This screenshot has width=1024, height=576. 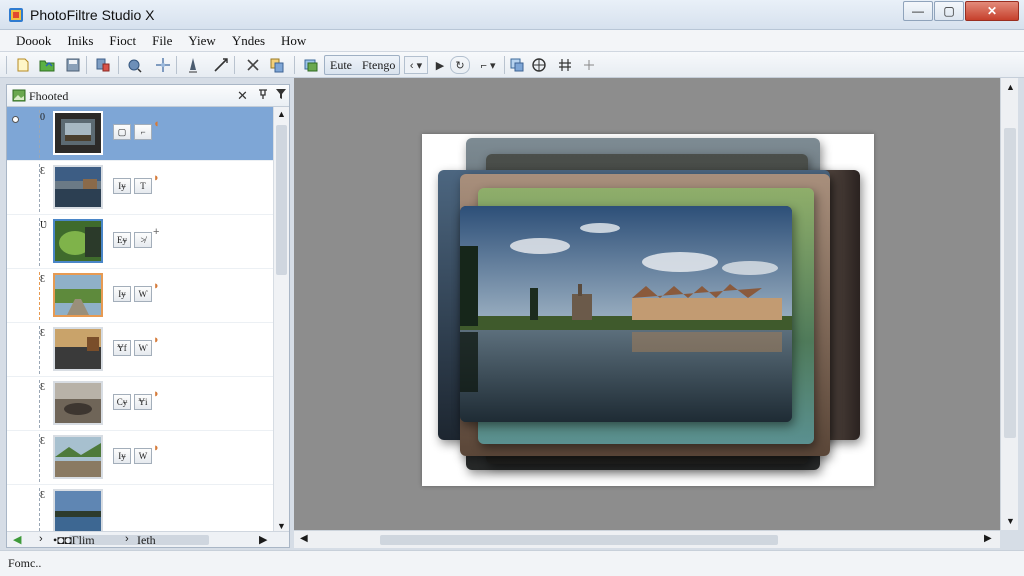 What do you see at coordinates (16, 15) in the screenshot?
I see `app-logo-icon` at bounding box center [16, 15].